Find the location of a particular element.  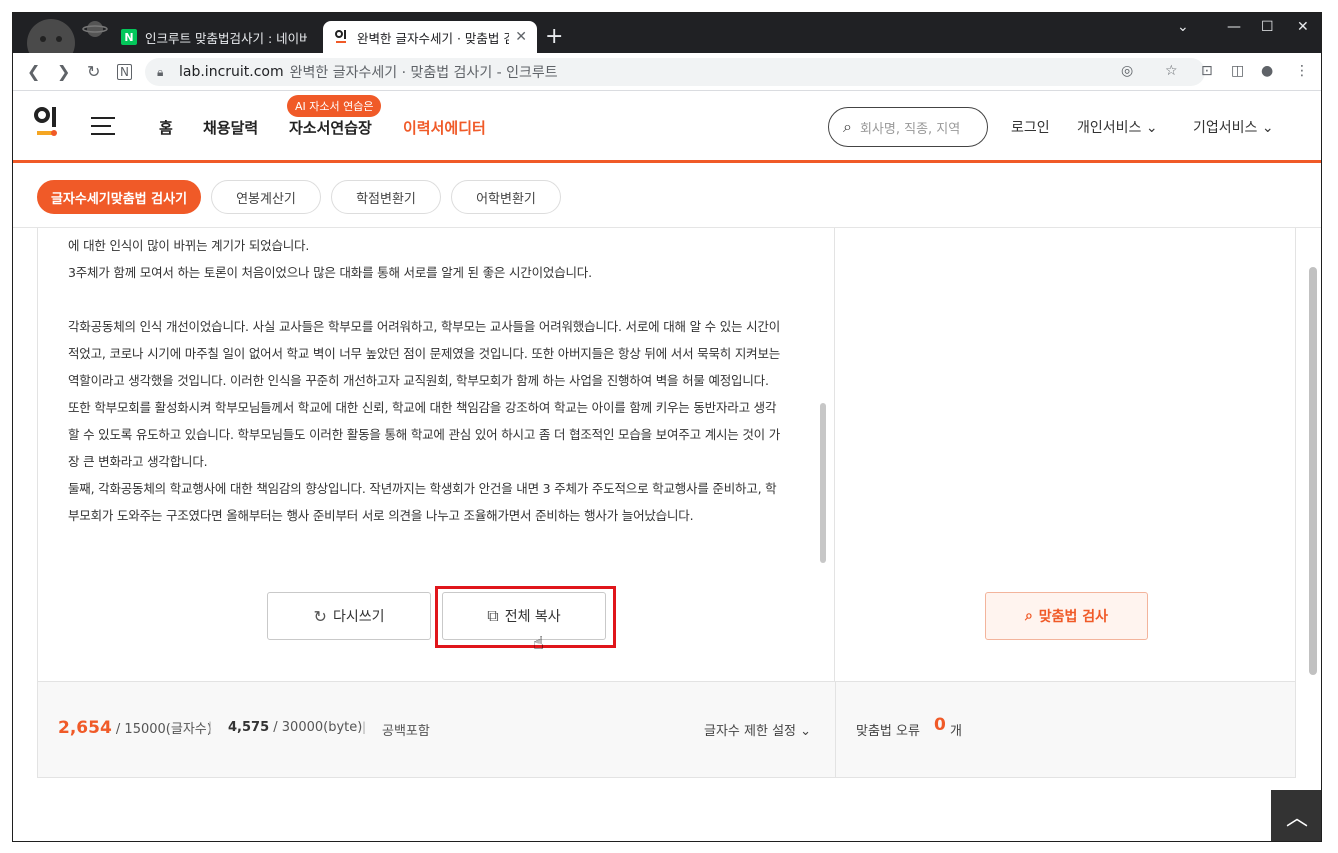

lock-icon: 🔒︎ is located at coordinates (160, 71).